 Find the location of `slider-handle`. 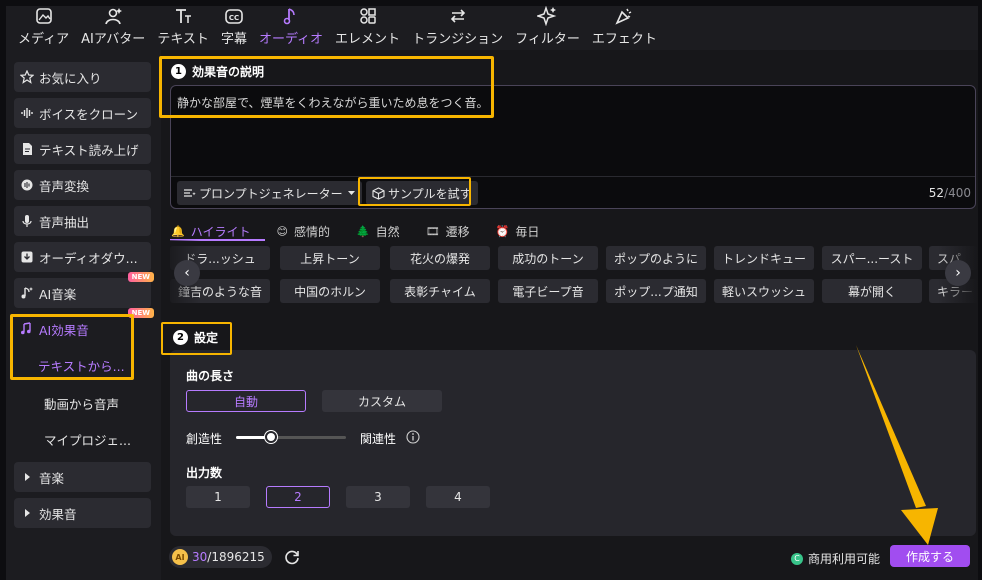

slider-handle is located at coordinates (271, 437).